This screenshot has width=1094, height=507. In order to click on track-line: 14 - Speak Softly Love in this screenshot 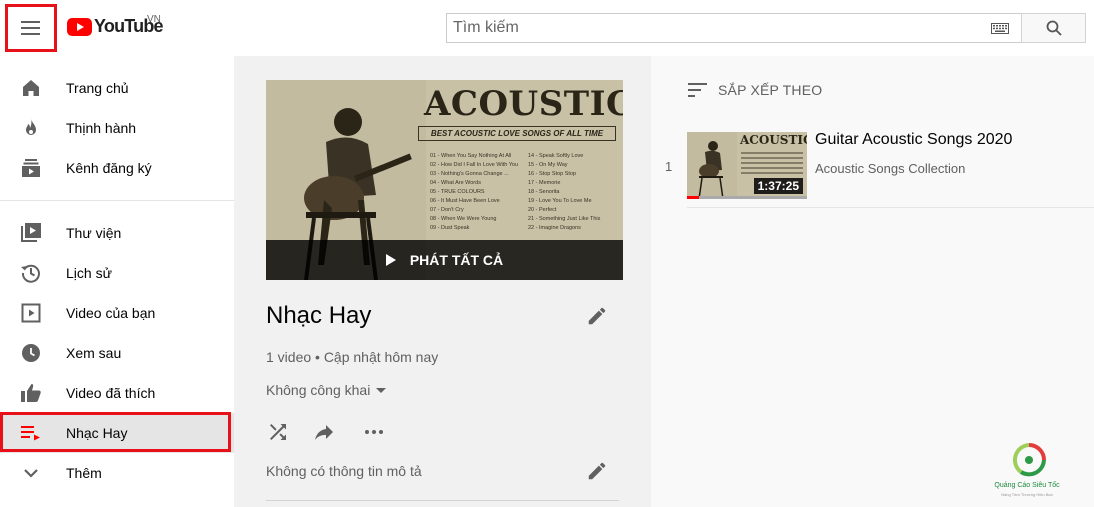, I will do `click(556, 156)`.